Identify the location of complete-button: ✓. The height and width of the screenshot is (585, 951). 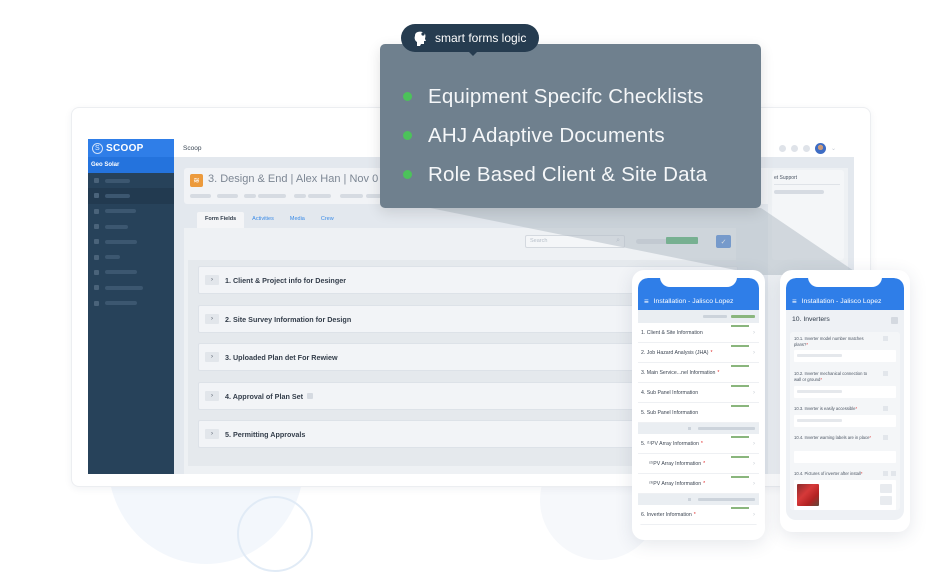
(723, 241).